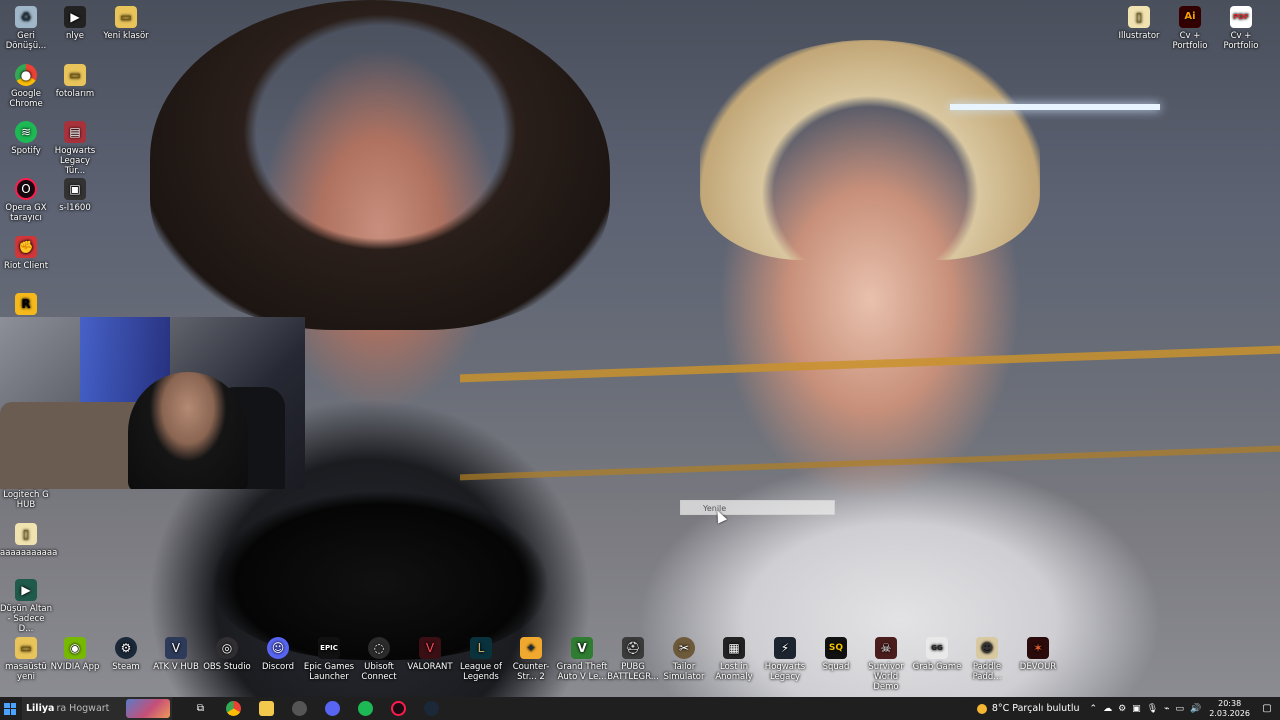 This screenshot has width=1280, height=720. Describe the element at coordinates (278, 654) in the screenshot. I see `desktop-icon-discord: ☺ Discord` at that location.